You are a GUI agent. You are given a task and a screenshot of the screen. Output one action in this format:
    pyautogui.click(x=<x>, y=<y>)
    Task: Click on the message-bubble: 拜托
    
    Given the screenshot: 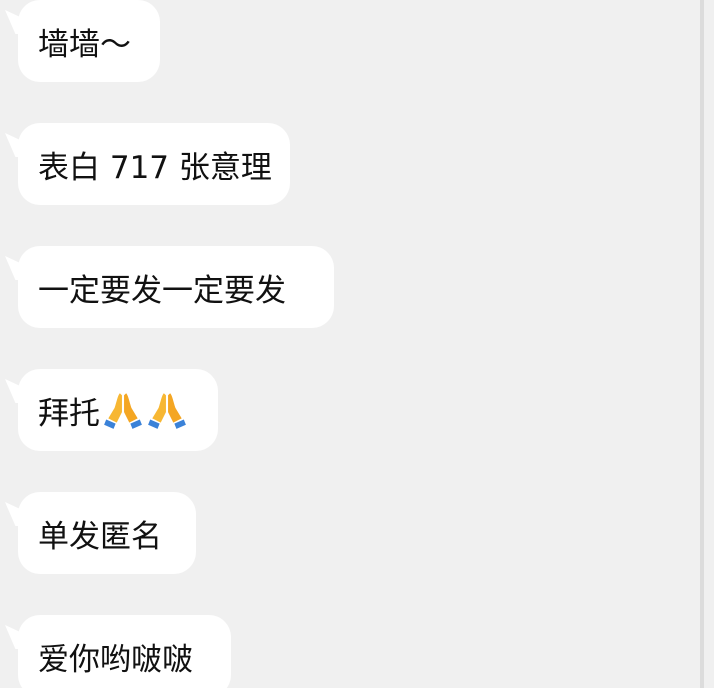 What is the action you would take?
    pyautogui.click(x=118, y=410)
    